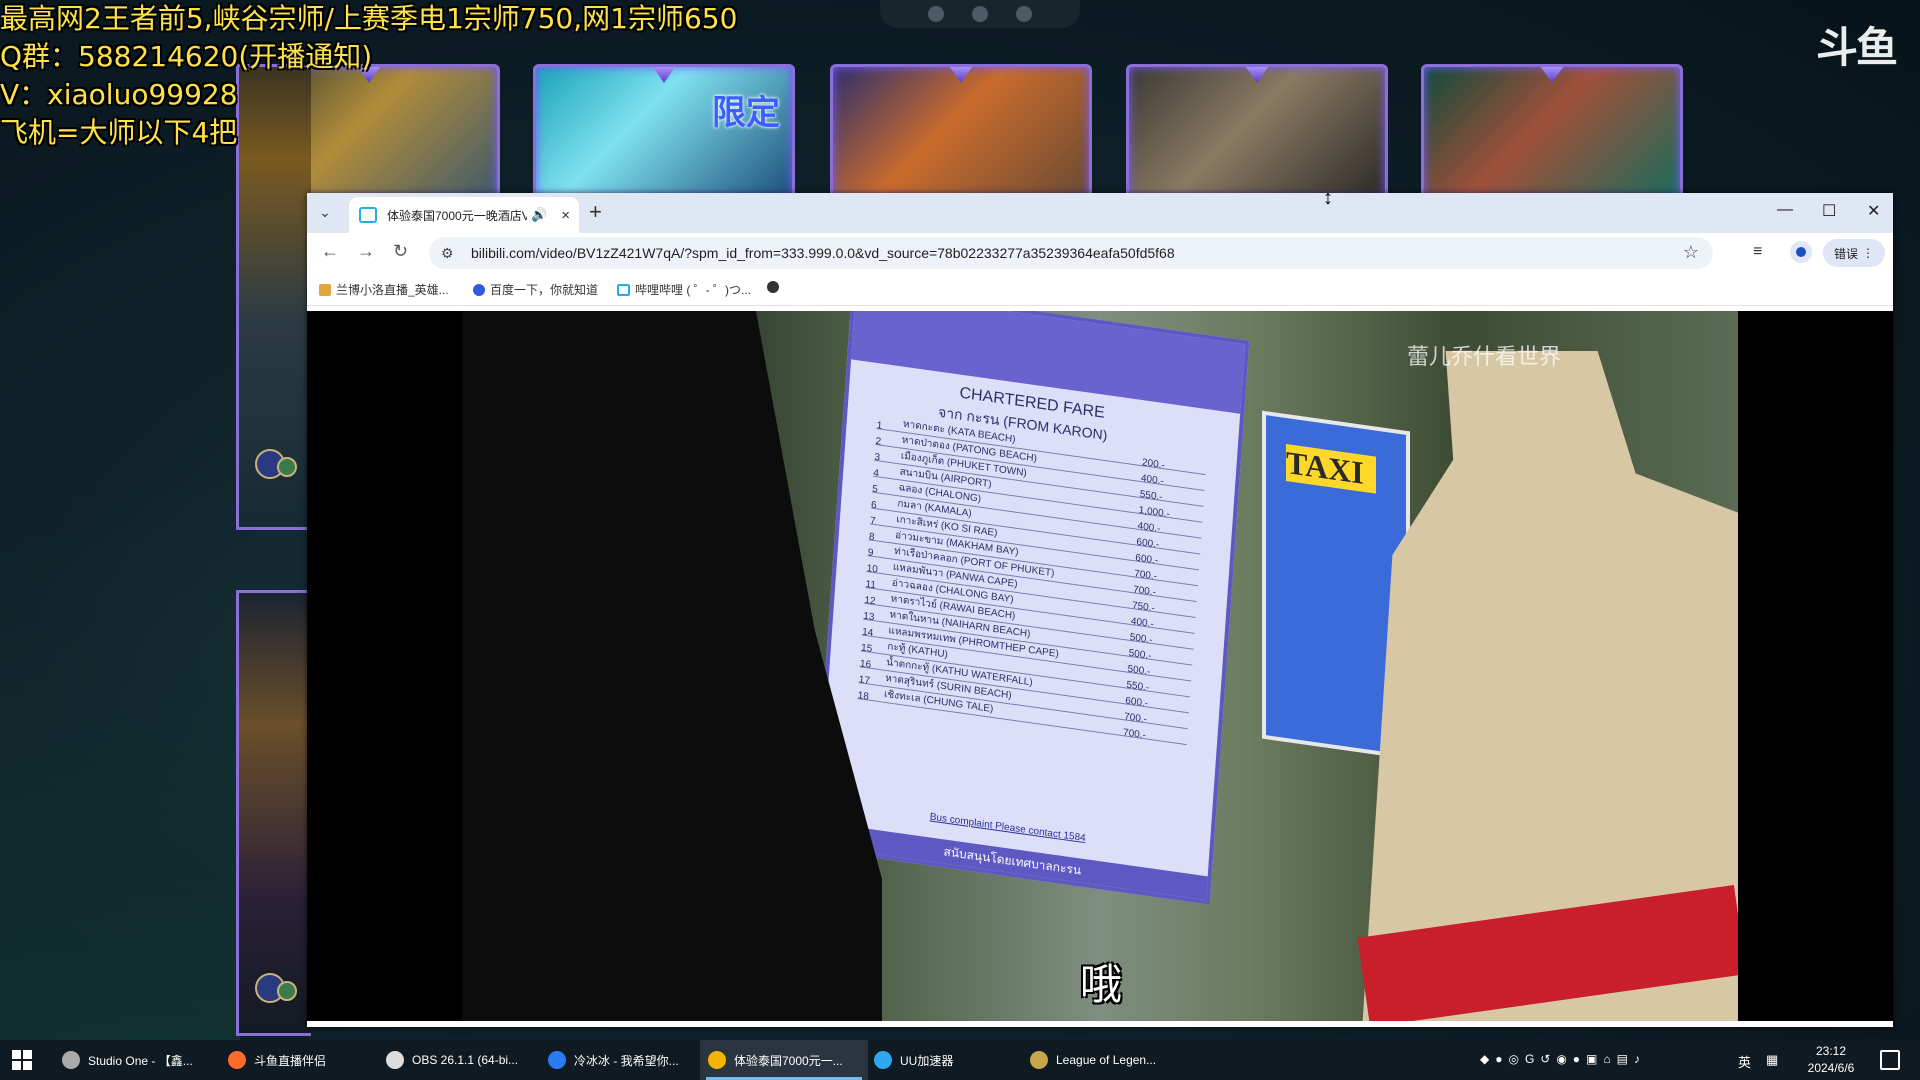  I want to click on new-tab-button: +, so click(595, 212).